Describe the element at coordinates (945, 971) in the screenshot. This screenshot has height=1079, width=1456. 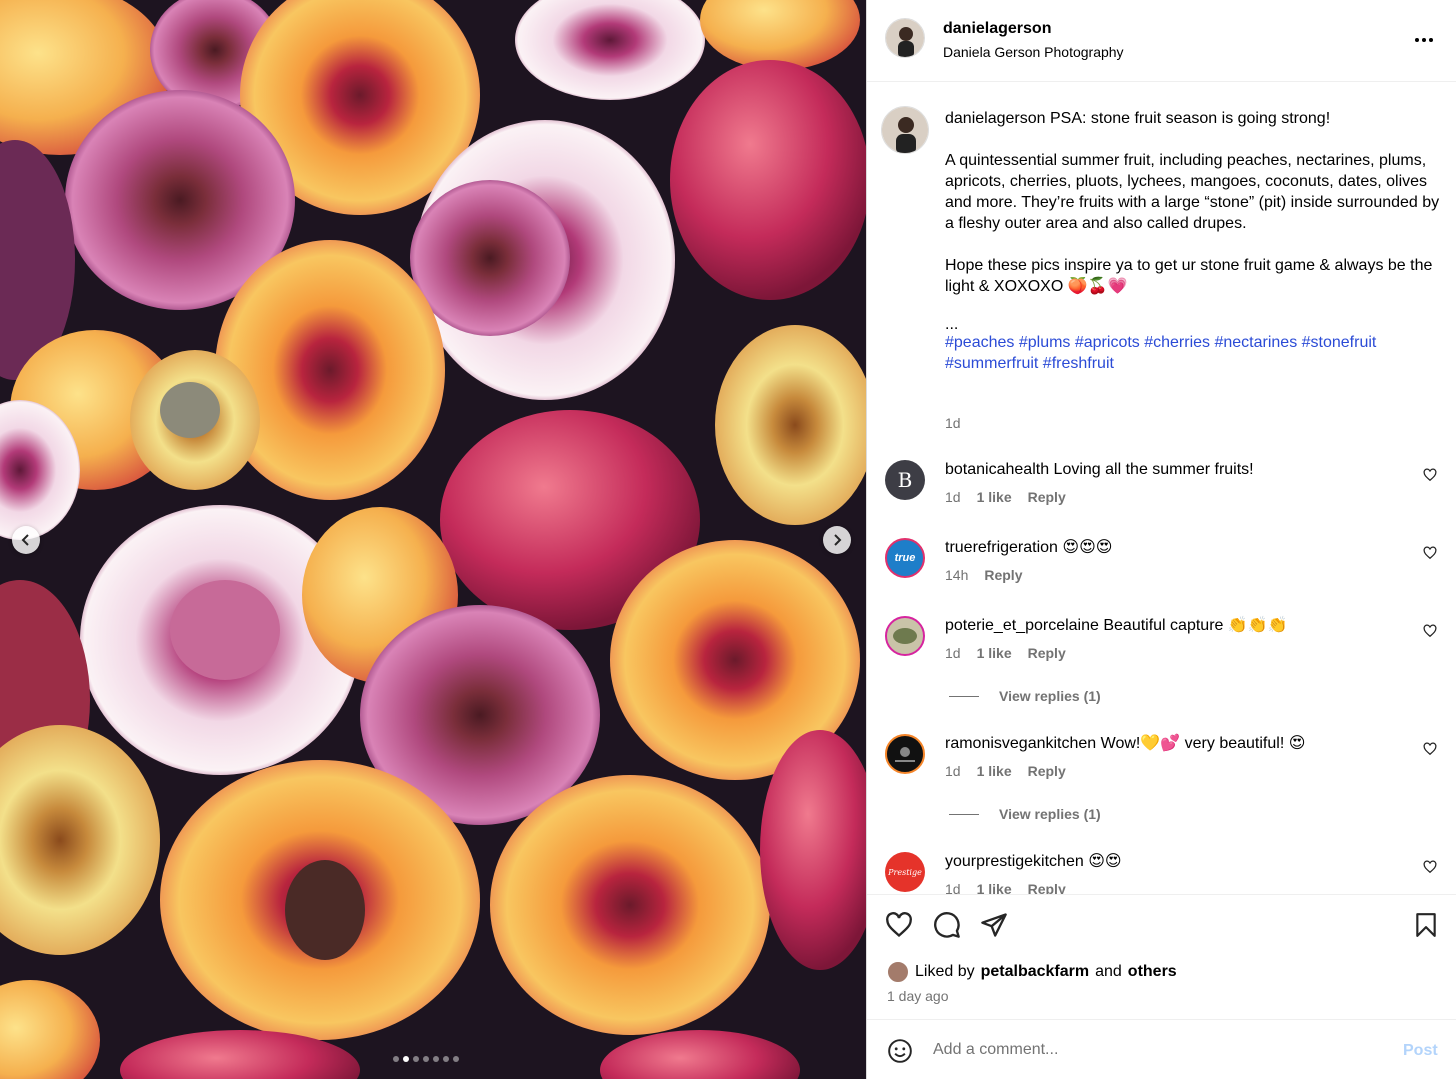
I see `liked-by-prefix: Liked by` at that location.